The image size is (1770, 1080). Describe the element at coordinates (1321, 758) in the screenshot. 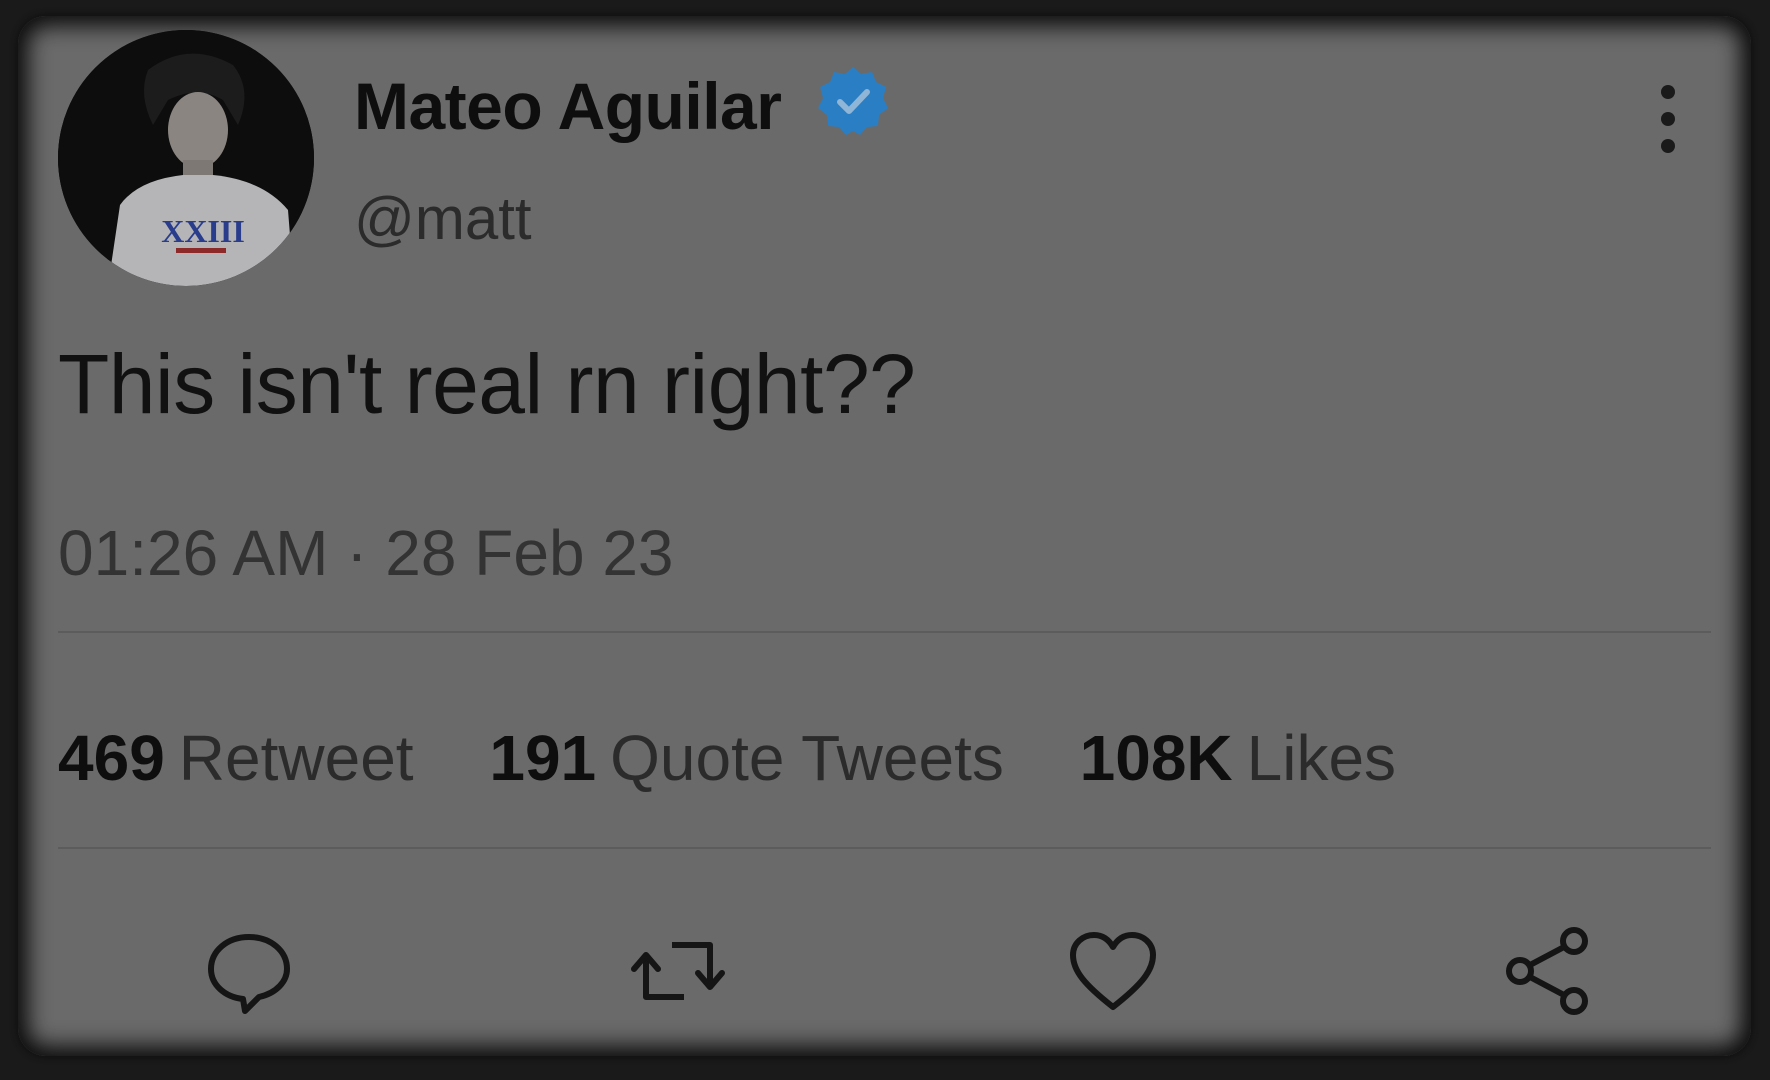

I see `likes-label: Likes` at that location.